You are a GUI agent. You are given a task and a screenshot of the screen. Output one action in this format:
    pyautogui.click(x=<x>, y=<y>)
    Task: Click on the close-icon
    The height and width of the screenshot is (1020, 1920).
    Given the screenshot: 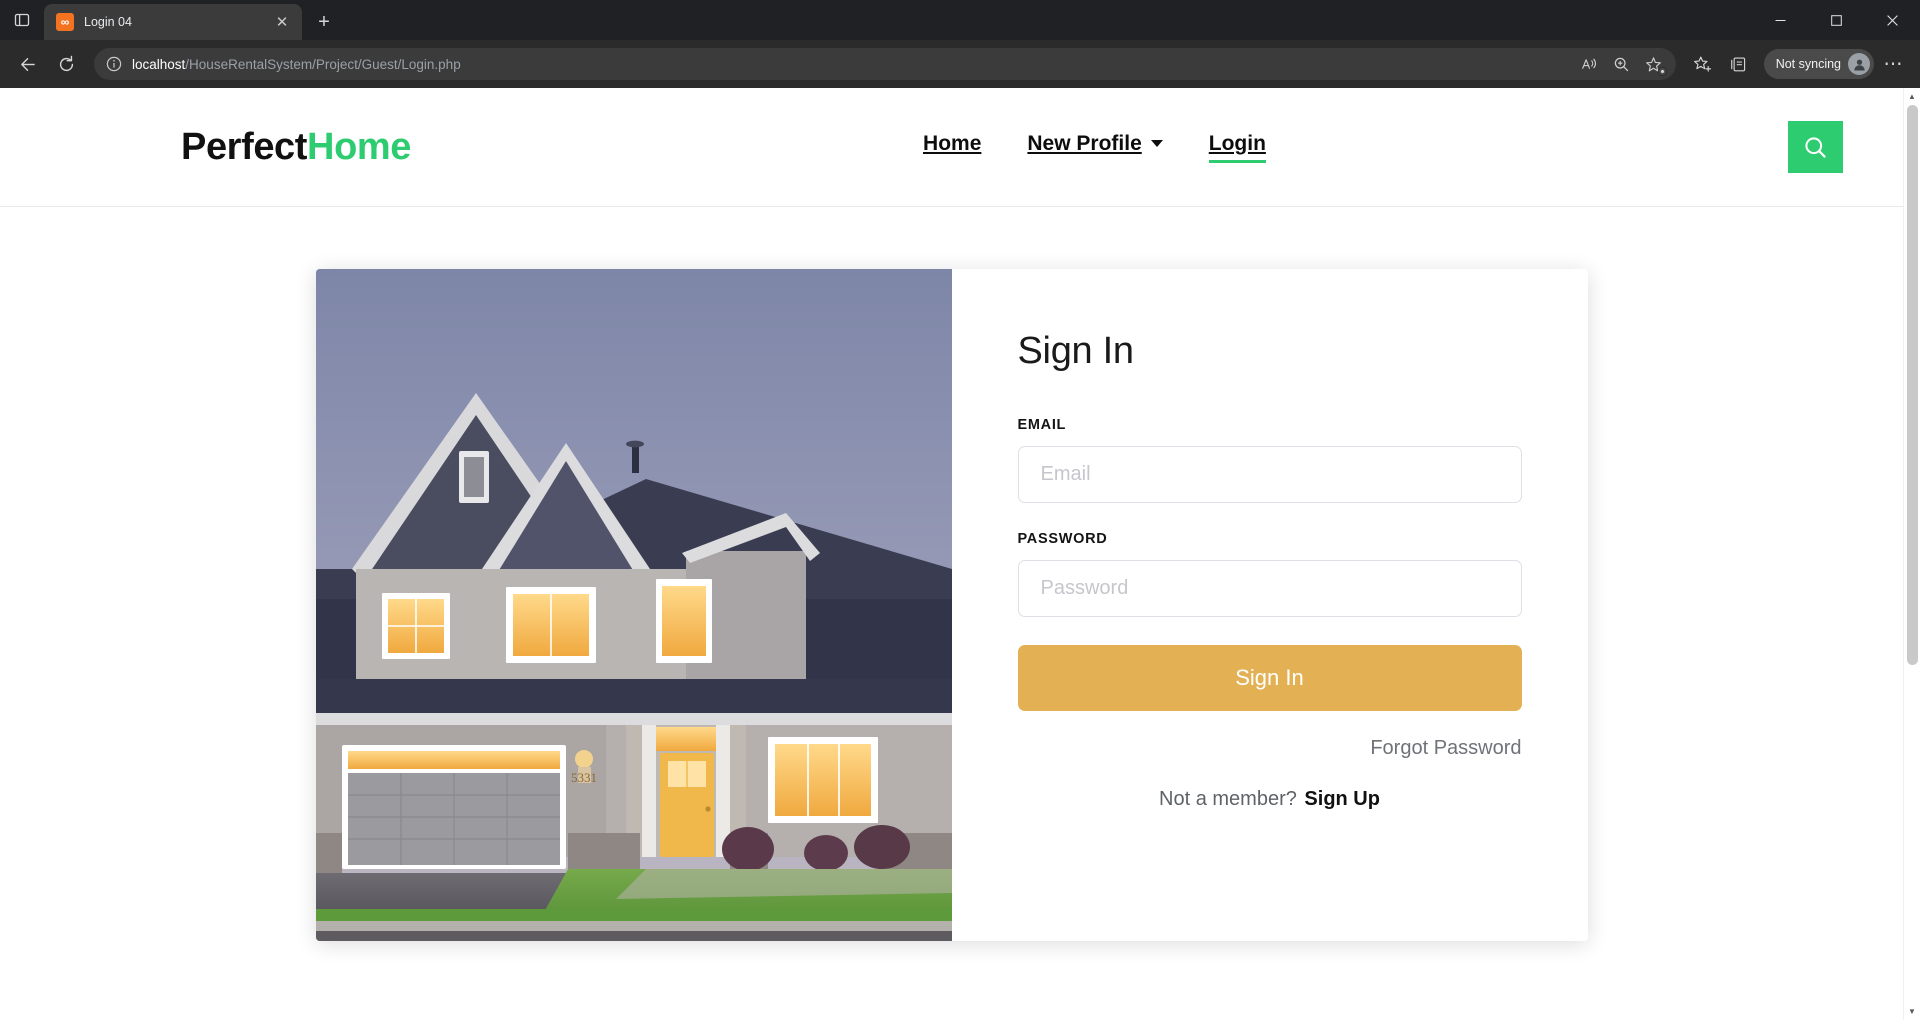 What is the action you would take?
    pyautogui.click(x=1892, y=20)
    